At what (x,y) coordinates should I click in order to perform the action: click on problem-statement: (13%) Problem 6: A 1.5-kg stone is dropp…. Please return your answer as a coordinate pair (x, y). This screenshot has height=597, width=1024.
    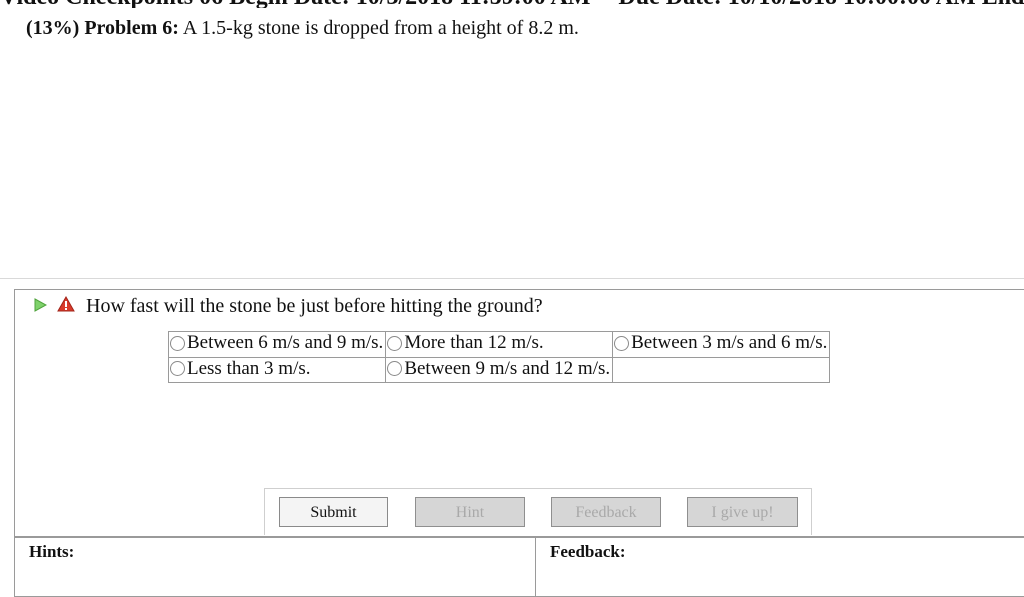
    Looking at the image, I should click on (302, 28).